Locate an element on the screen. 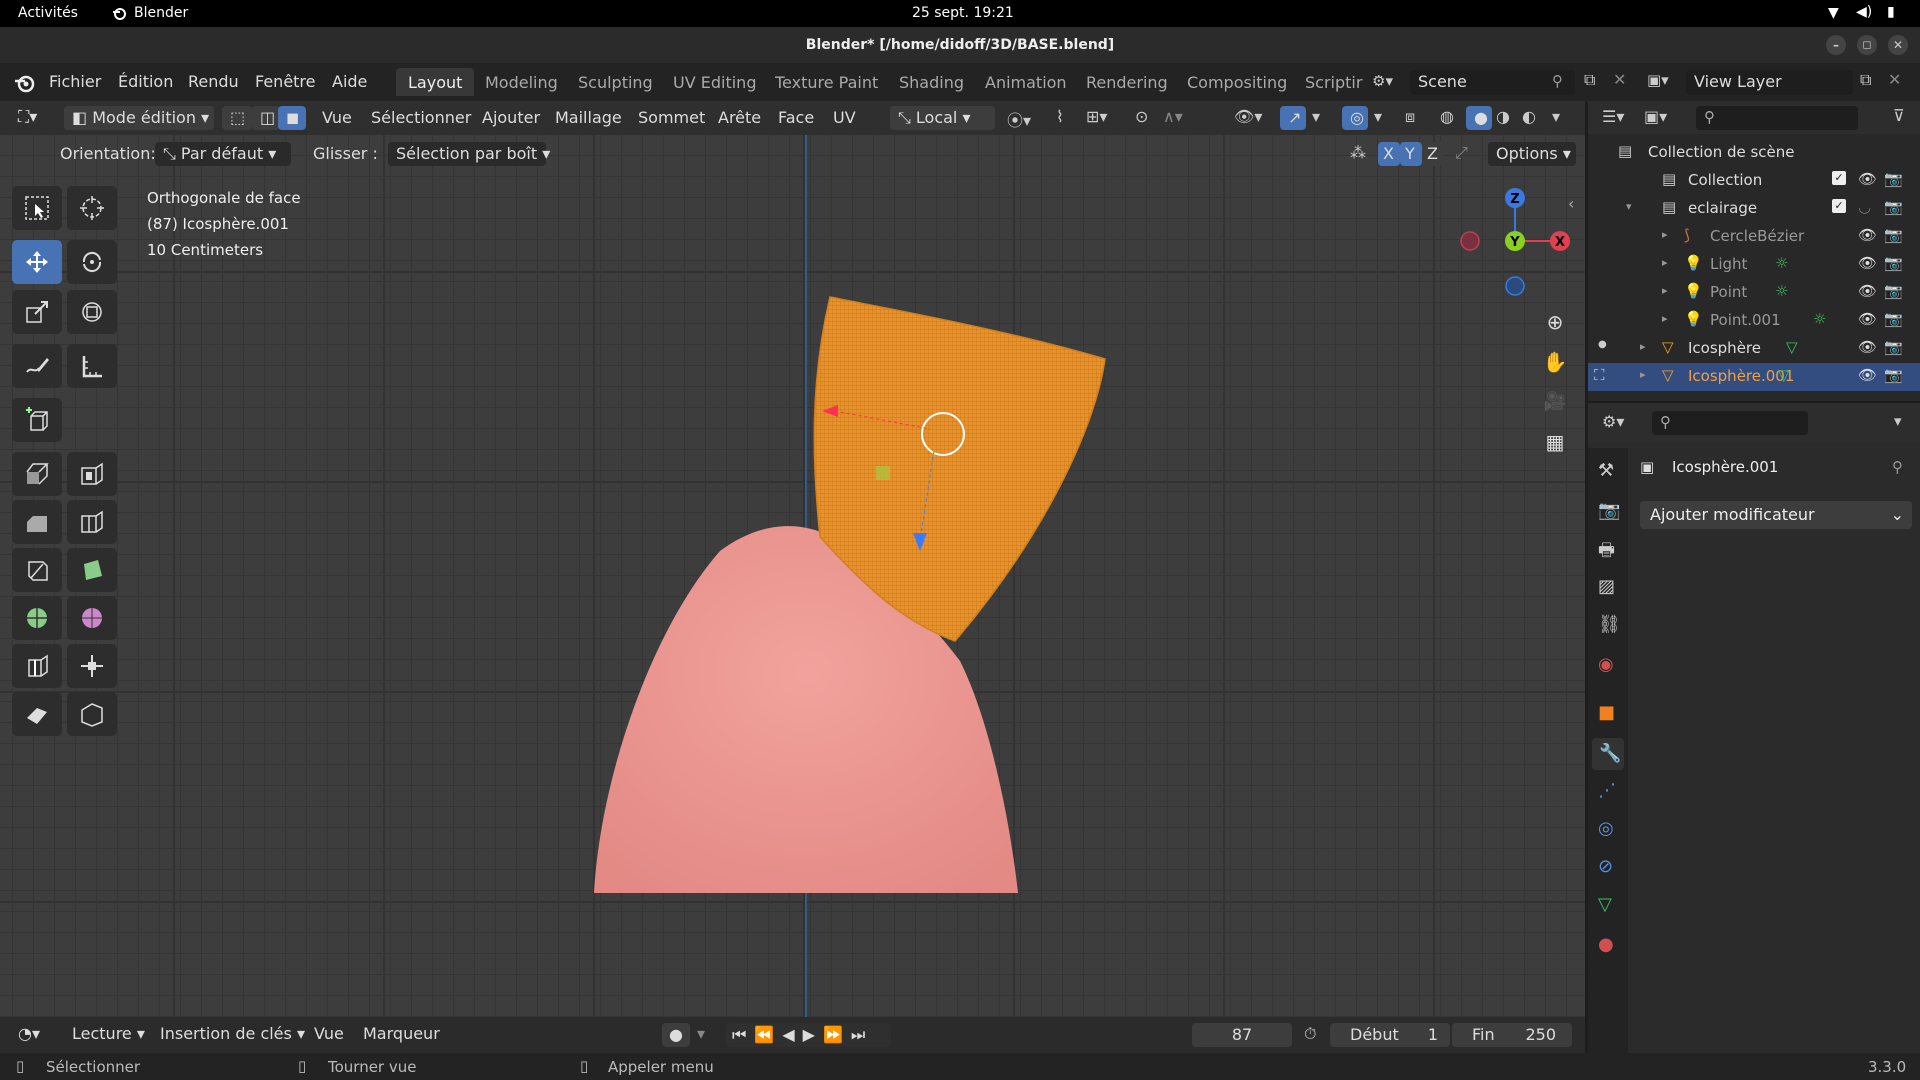 Image resolution: width=1920 pixels, height=1080 pixels. outliner-row: ▸ 💡 Light ☼ 👁 📷 is located at coordinates (1754, 265).